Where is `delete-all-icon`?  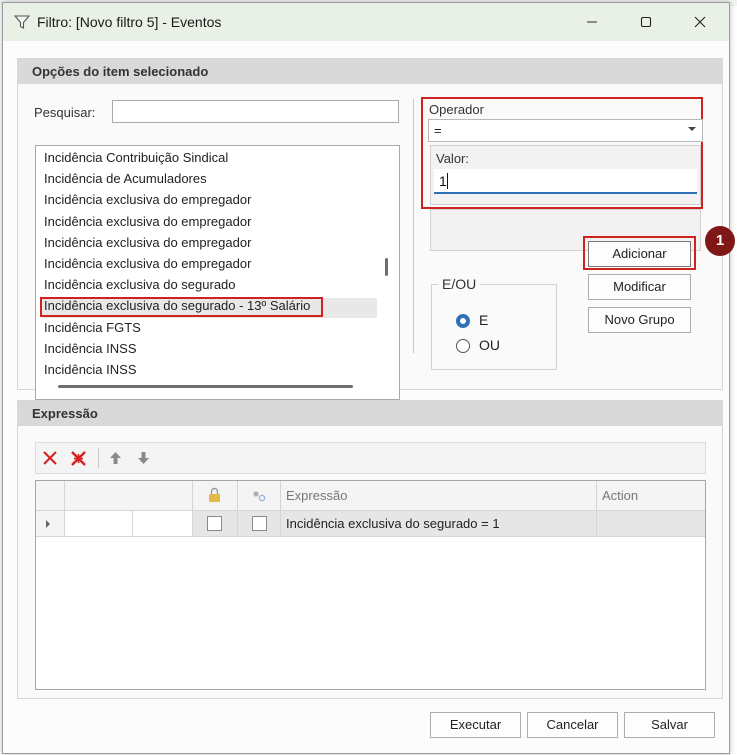
delete-all-icon is located at coordinates (78, 460).